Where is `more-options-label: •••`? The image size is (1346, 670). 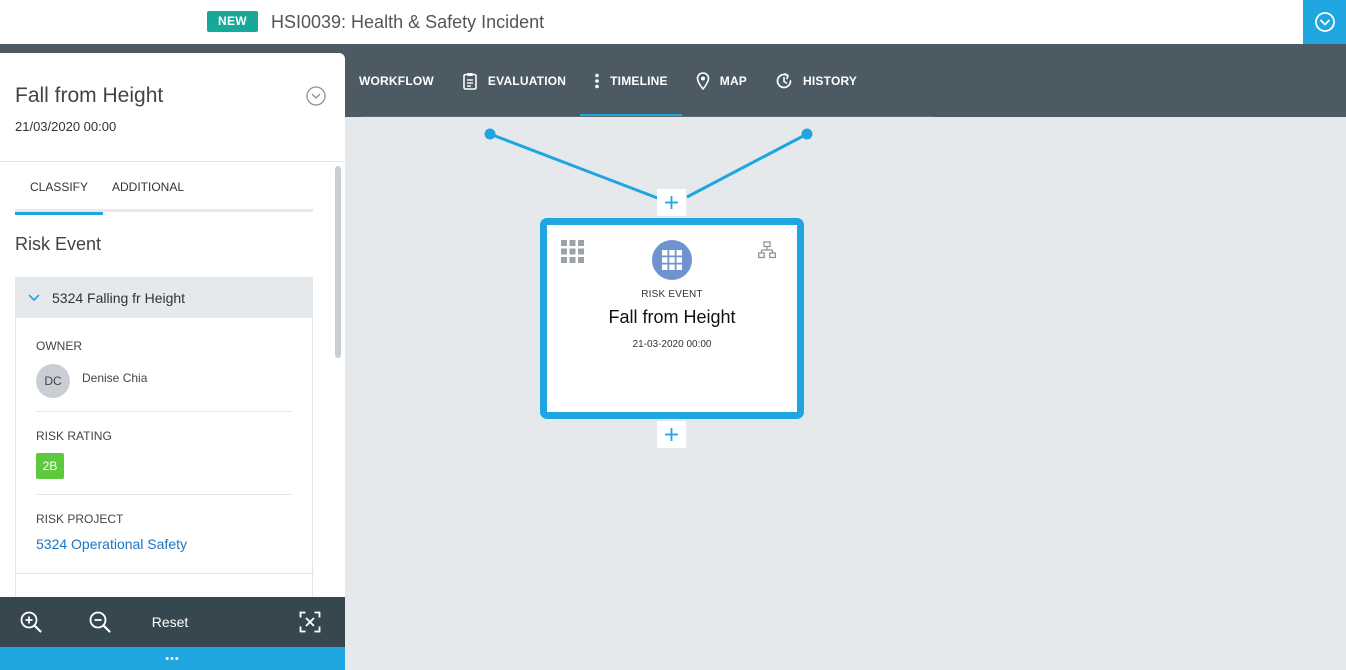
more-options-label: ••• is located at coordinates (172, 658).